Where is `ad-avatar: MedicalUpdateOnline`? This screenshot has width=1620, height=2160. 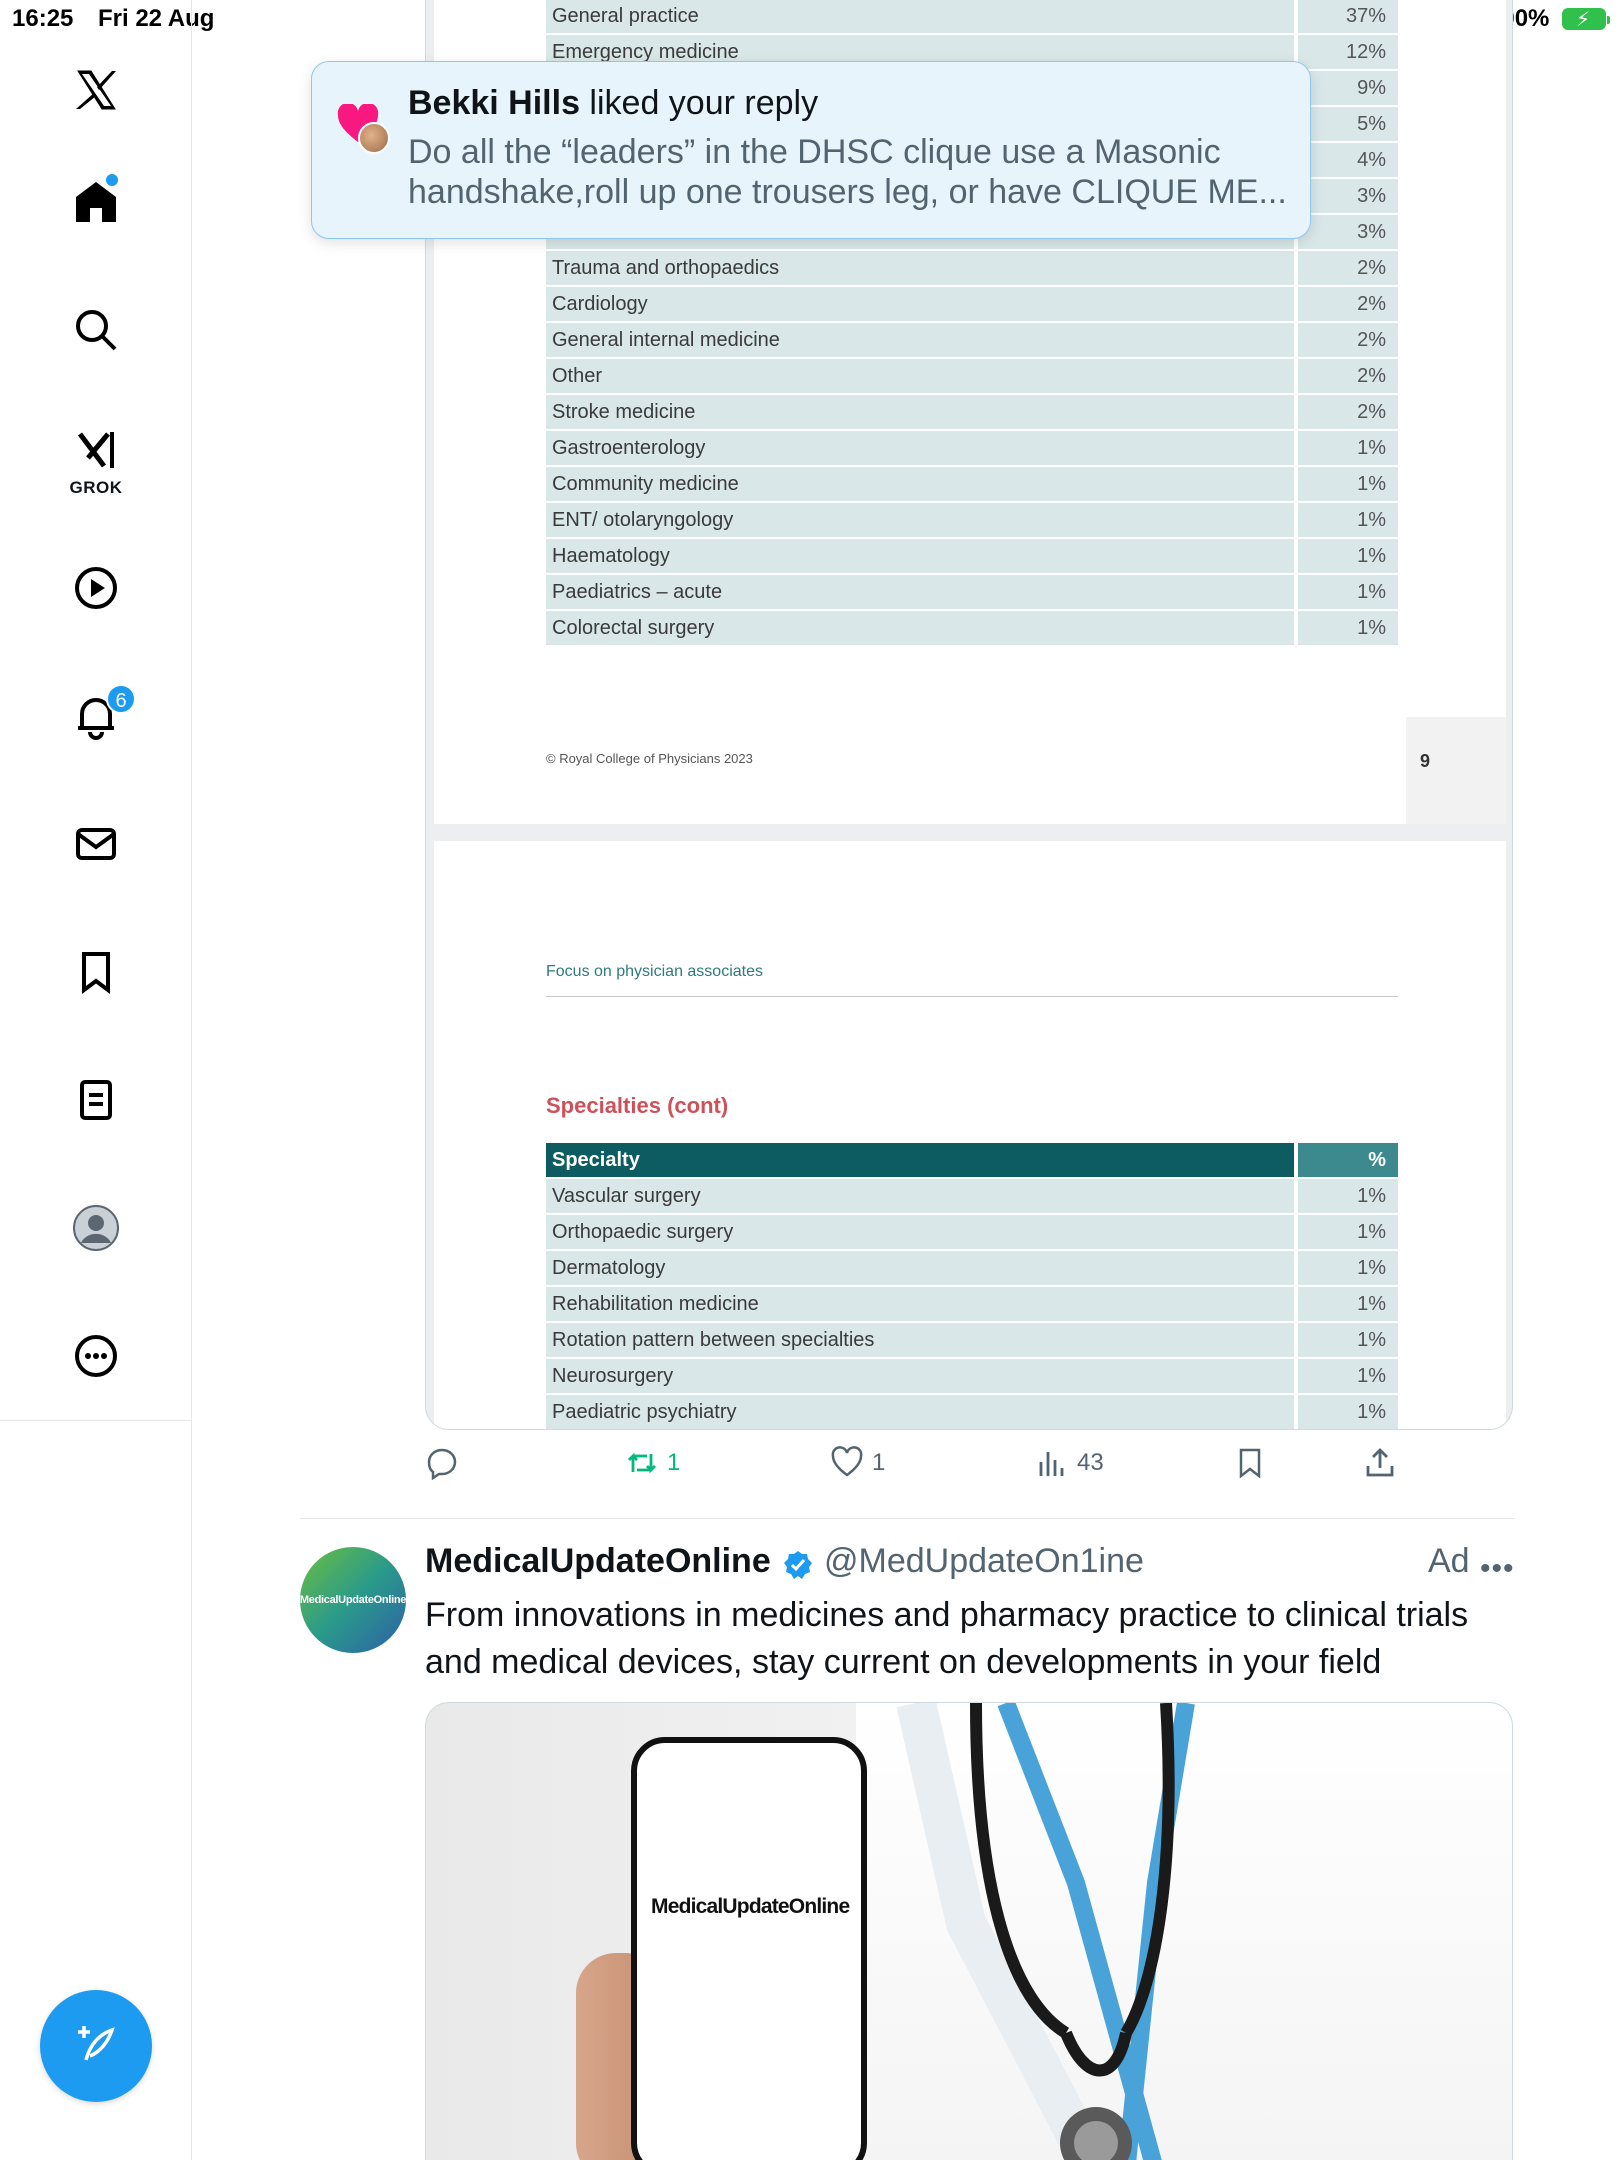 ad-avatar: MedicalUpdateOnline is located at coordinates (353, 1600).